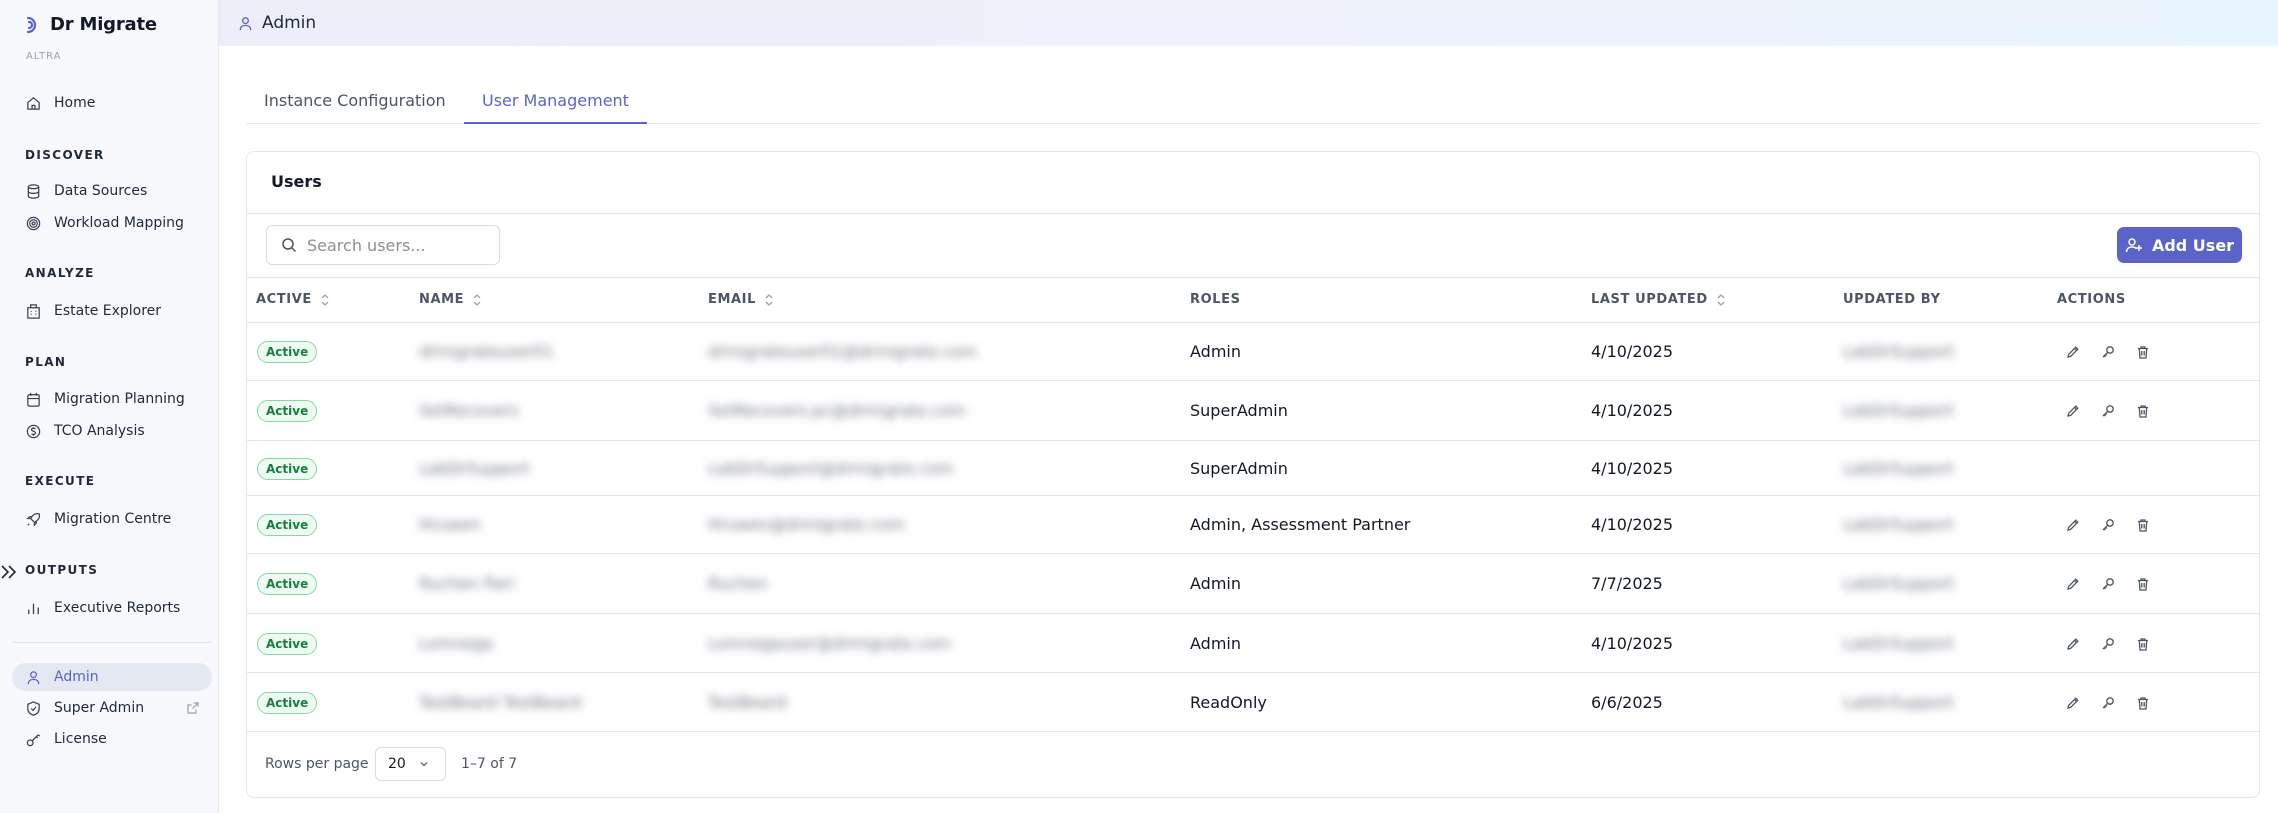 The image size is (2278, 813). I want to click on sidebar-item-migration-planning: Migration Planning, so click(112, 399).